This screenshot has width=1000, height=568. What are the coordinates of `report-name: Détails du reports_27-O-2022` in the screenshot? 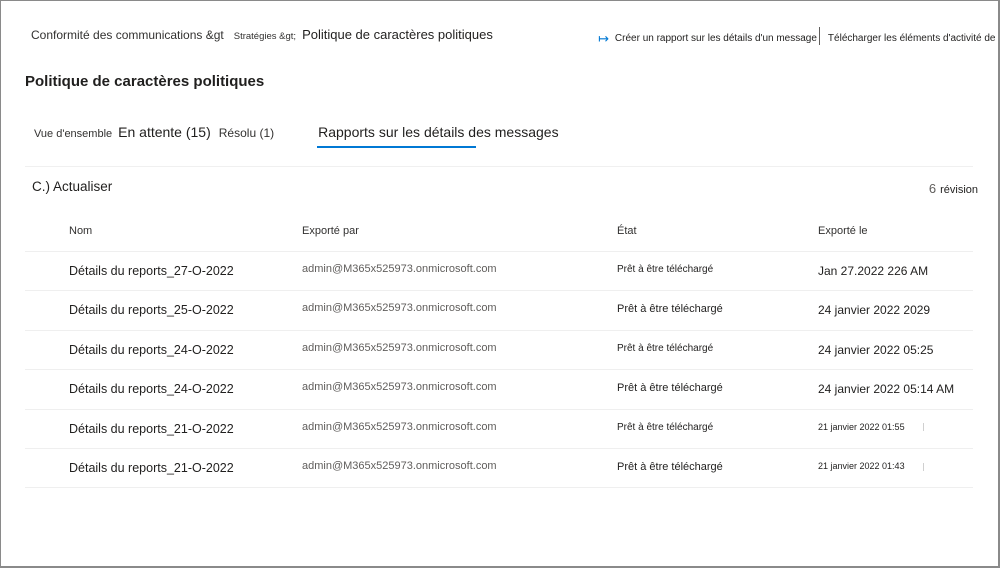 It's located at (151, 271).